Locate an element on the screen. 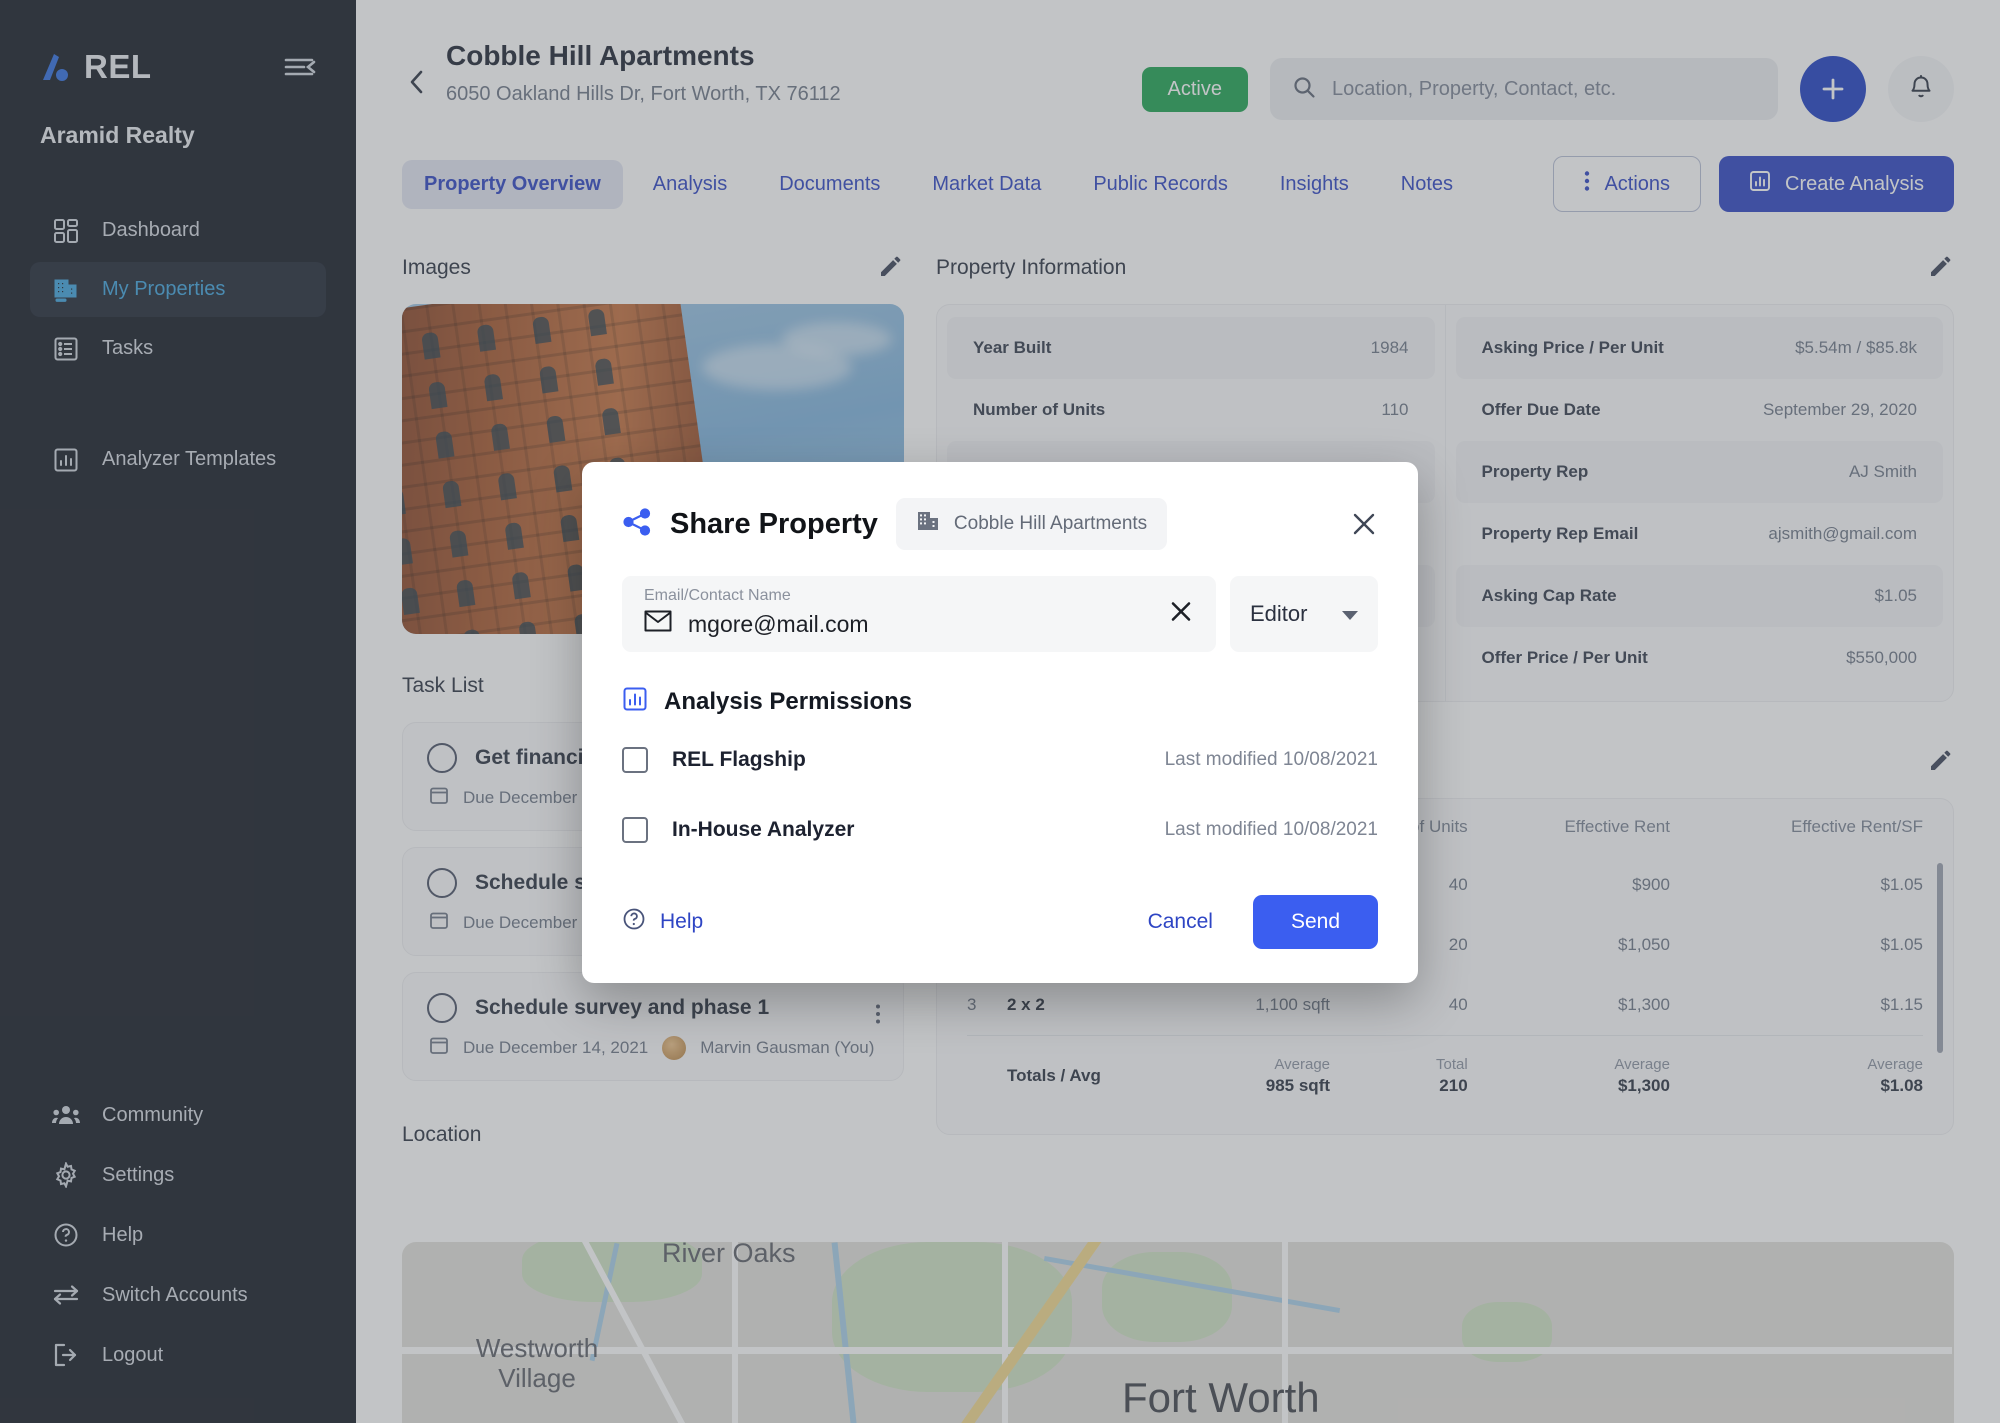 The width and height of the screenshot is (2000, 1423). email-field-label: Email/Contact Name is located at coordinates (717, 595).